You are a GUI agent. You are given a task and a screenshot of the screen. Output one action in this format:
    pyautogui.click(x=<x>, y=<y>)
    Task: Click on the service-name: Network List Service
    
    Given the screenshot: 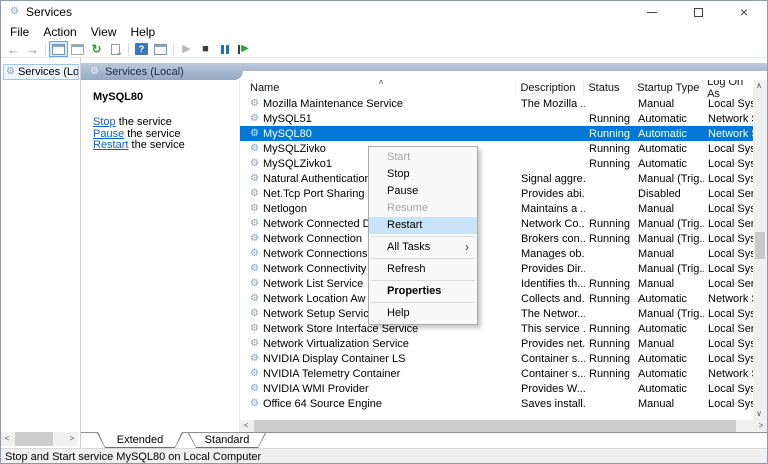 What is the action you would take?
    pyautogui.click(x=313, y=283)
    